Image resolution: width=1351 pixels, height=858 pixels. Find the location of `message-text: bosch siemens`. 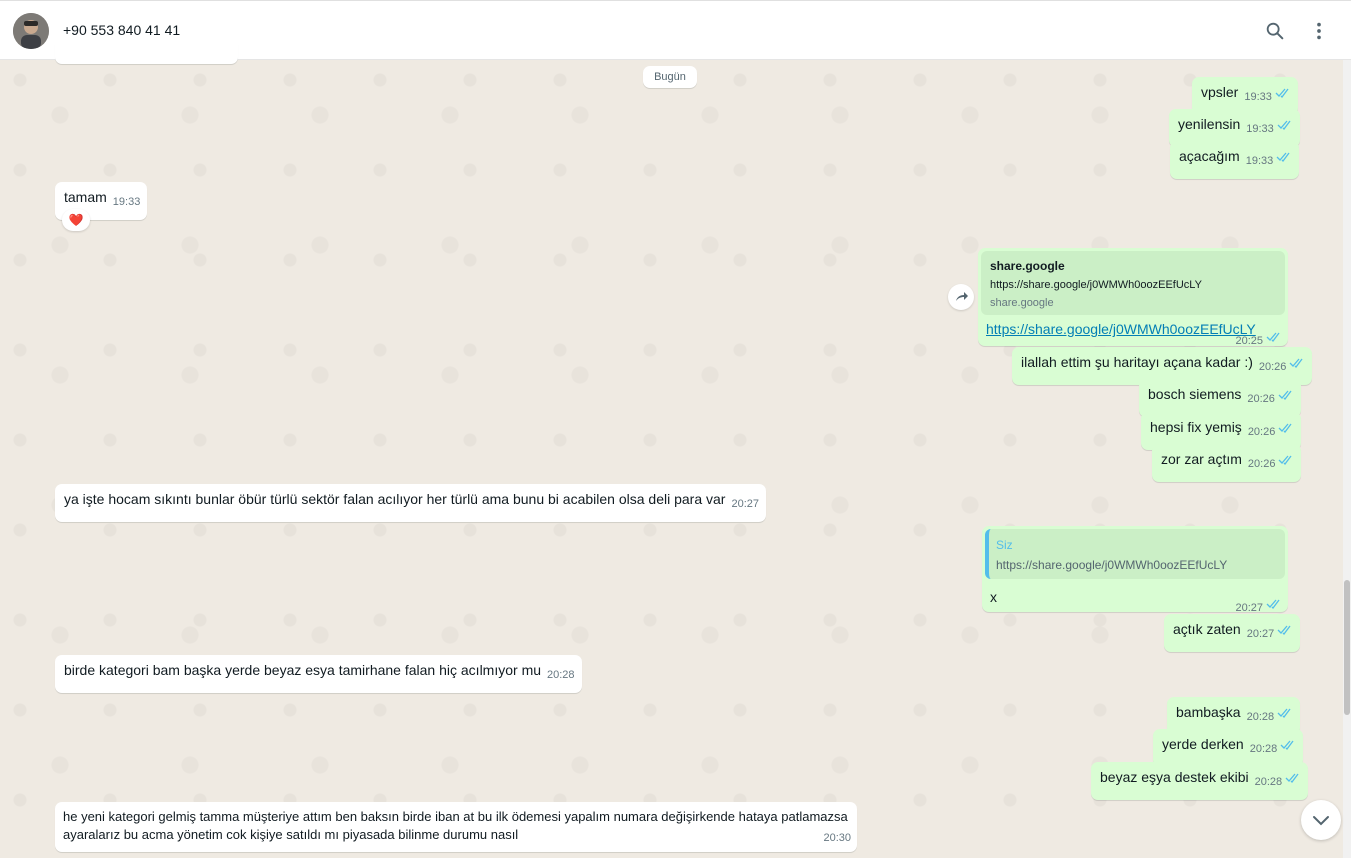

message-text: bosch siemens is located at coordinates (1195, 394).